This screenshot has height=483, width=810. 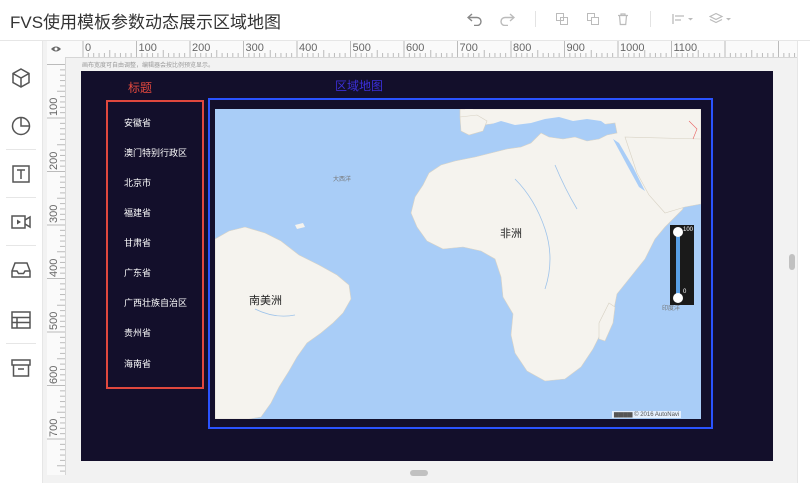 What do you see at coordinates (359, 85) in the screenshot?
I see `map-title: 区域地图` at bounding box center [359, 85].